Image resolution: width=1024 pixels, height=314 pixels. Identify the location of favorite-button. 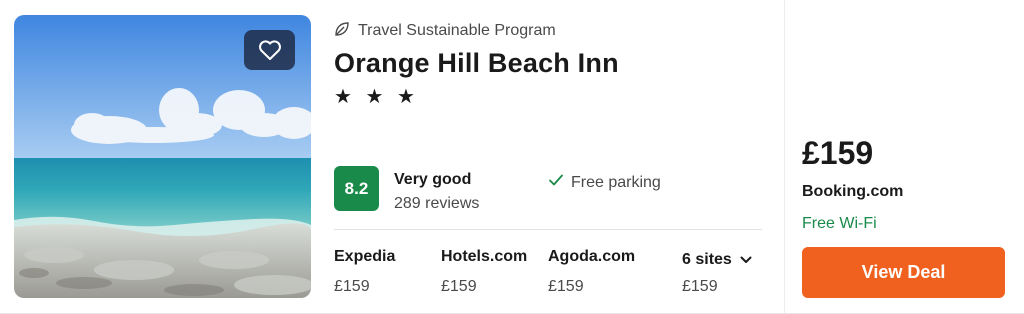
(269, 50).